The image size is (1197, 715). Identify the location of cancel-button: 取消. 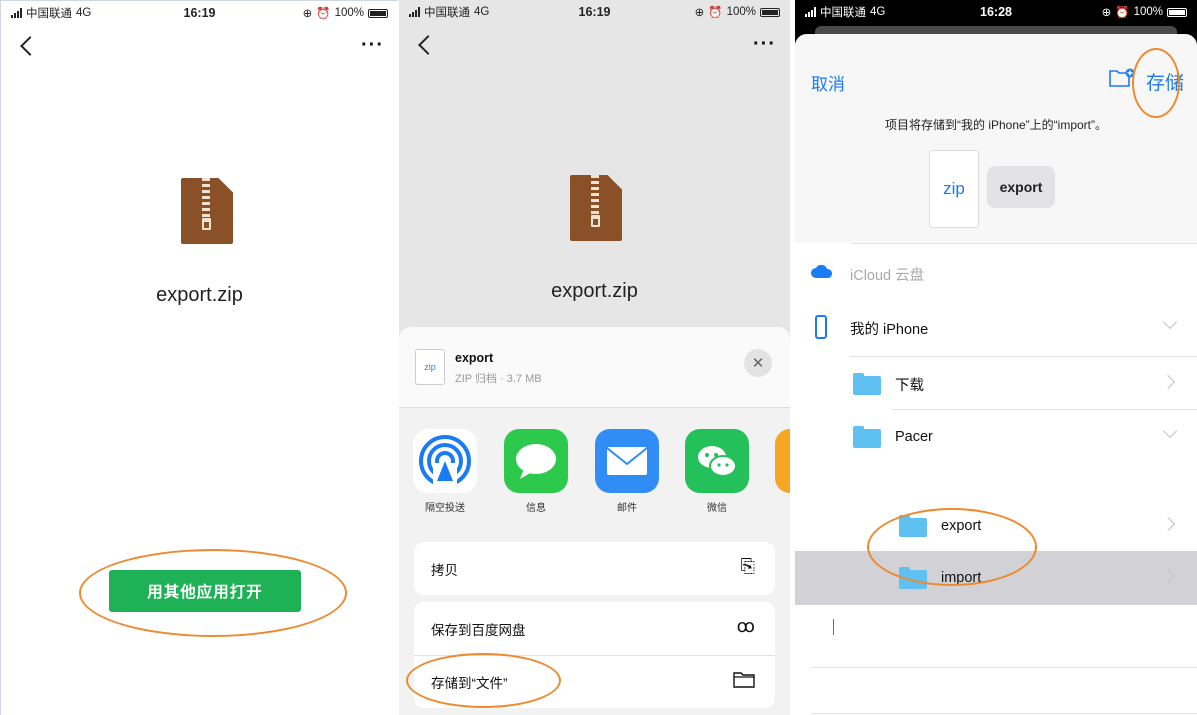
(828, 82).